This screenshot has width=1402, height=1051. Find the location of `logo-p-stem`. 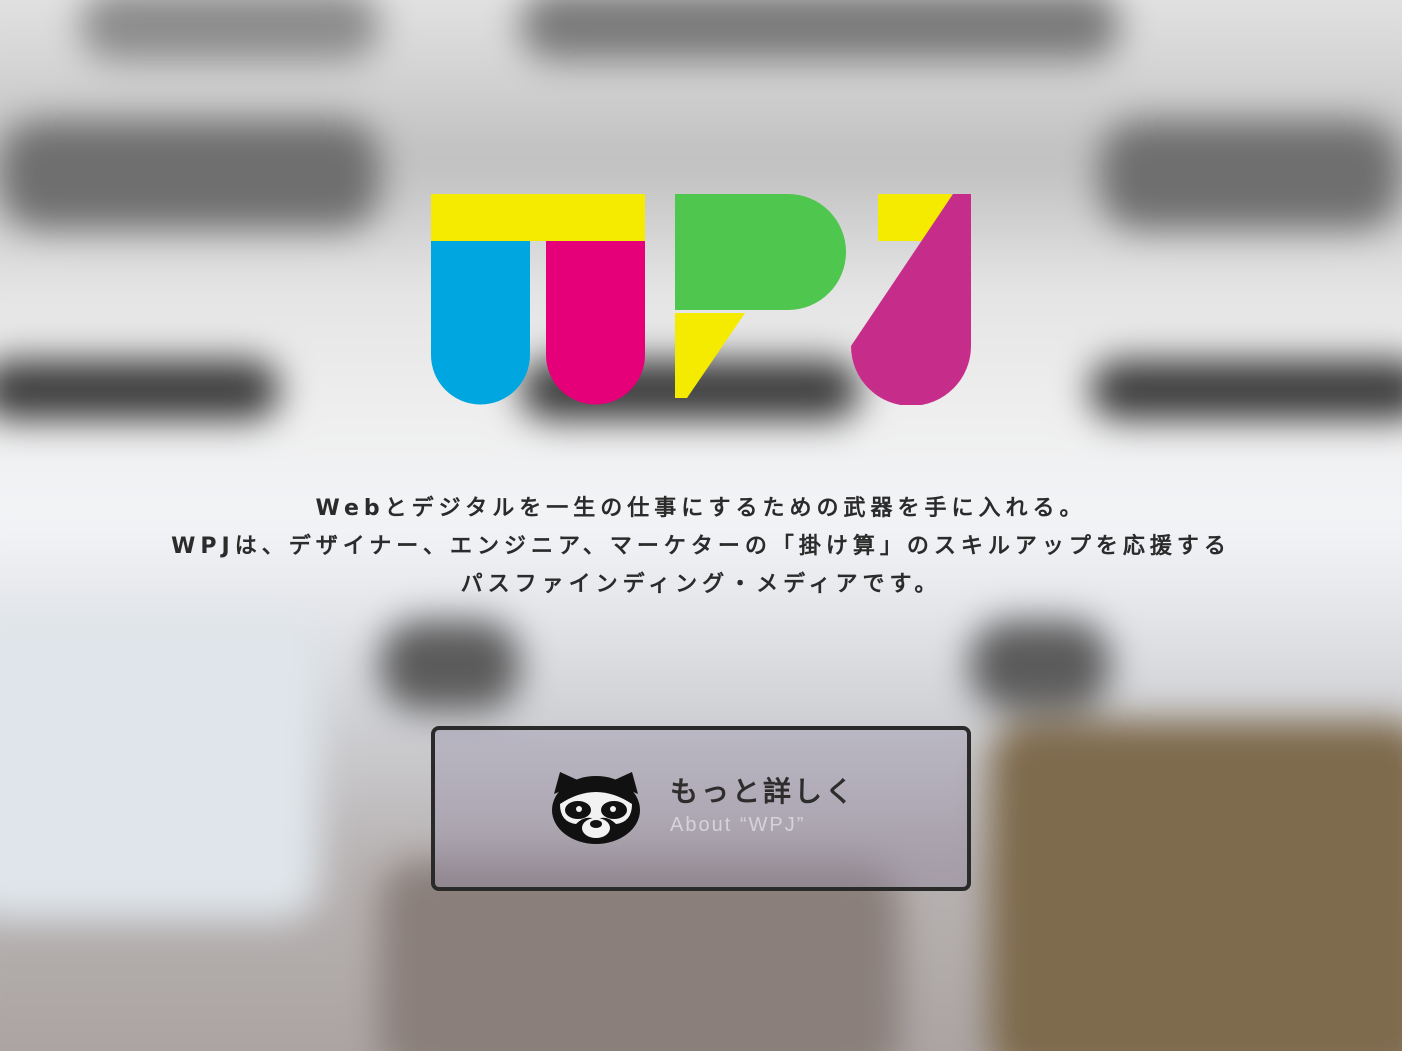

logo-p-stem is located at coordinates (710, 355).